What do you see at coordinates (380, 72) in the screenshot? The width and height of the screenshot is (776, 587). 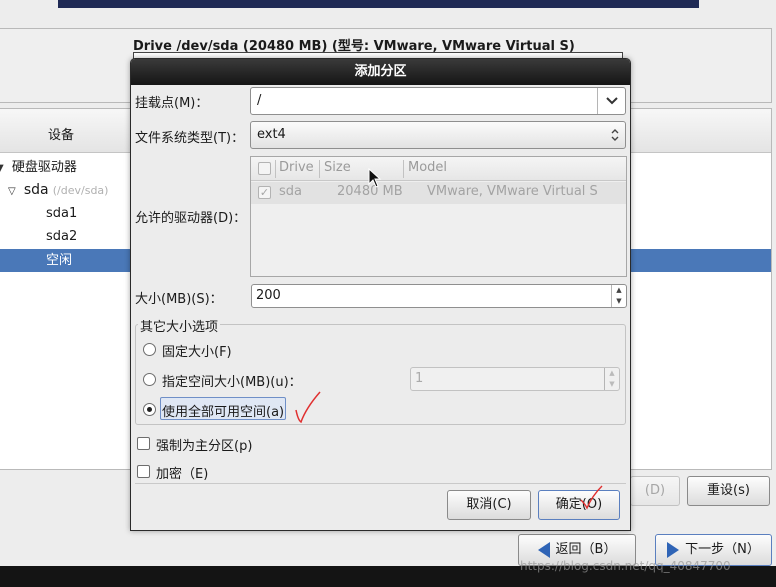 I see `dialog-title: 添加分区` at bounding box center [380, 72].